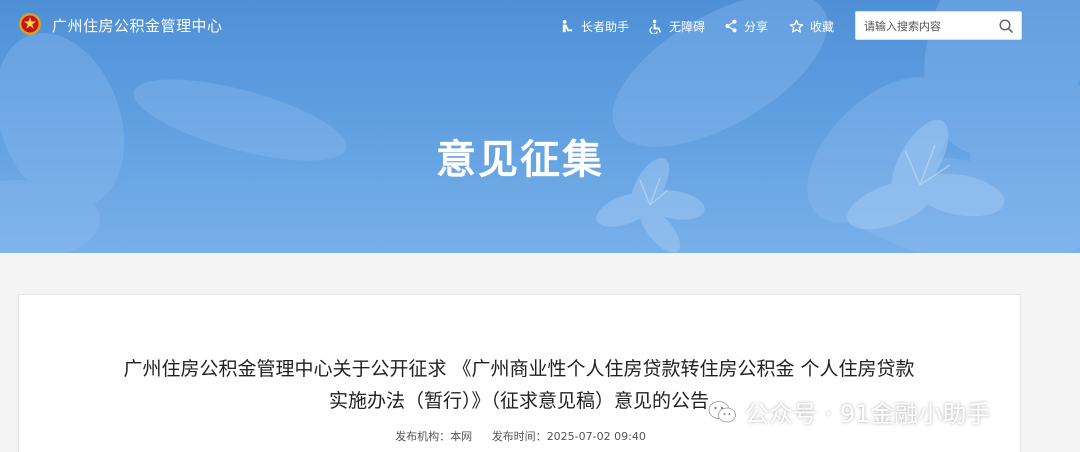  I want to click on watermark-text: 公众号 · 91金融小助手, so click(868, 414).